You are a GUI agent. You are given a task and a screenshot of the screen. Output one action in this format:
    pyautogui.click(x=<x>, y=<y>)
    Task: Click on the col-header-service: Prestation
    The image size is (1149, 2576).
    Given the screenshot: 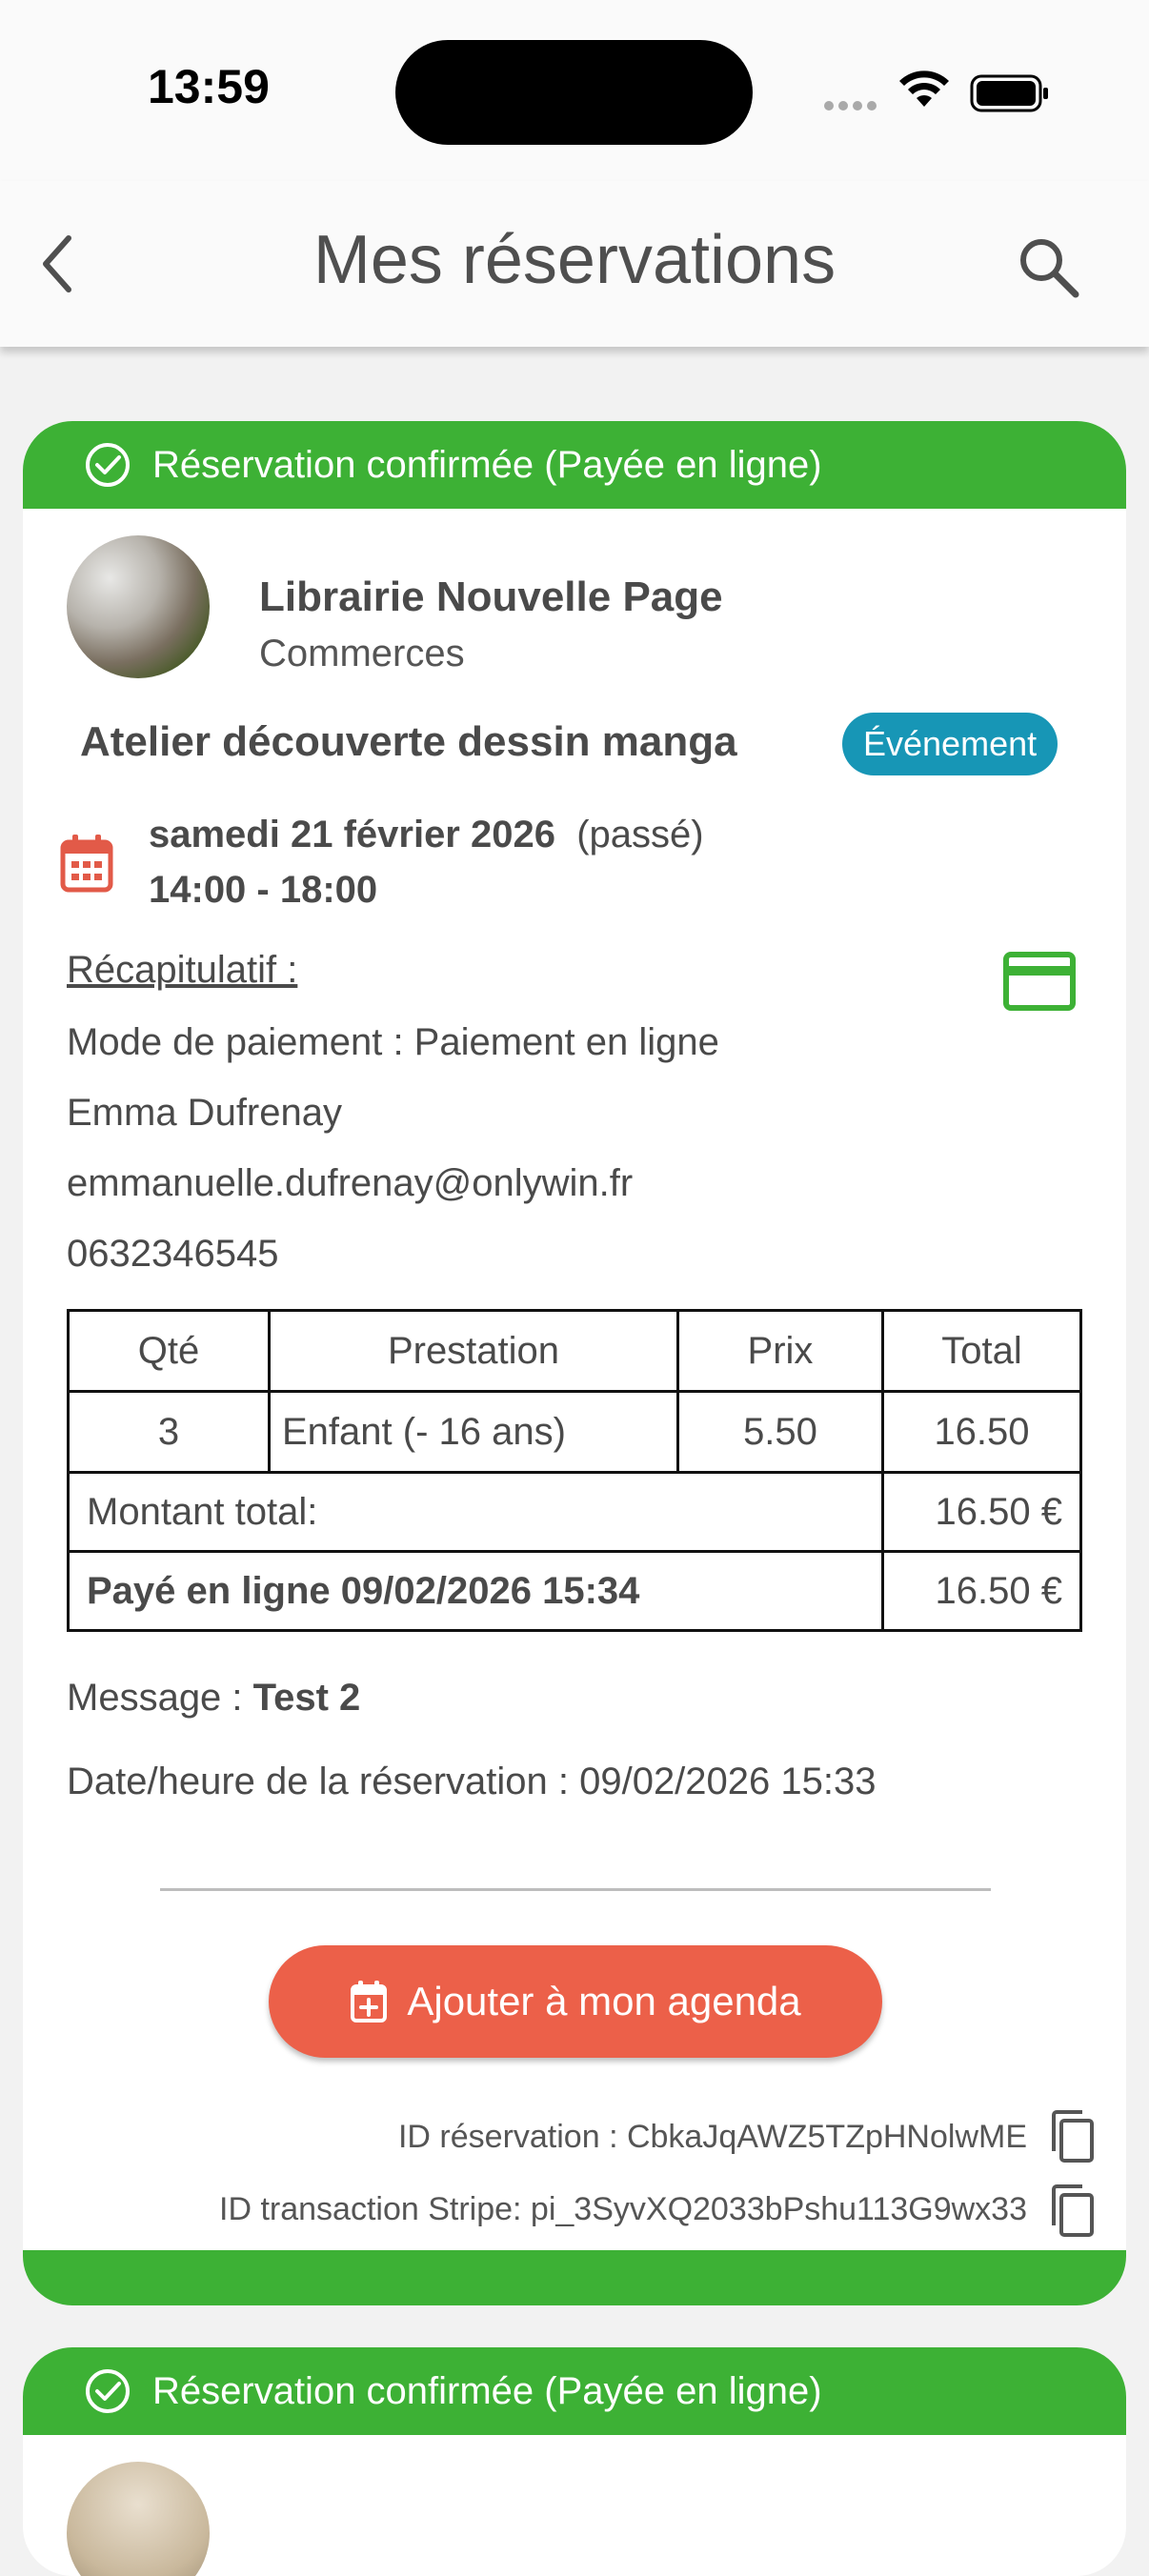 What is the action you would take?
    pyautogui.click(x=473, y=1351)
    